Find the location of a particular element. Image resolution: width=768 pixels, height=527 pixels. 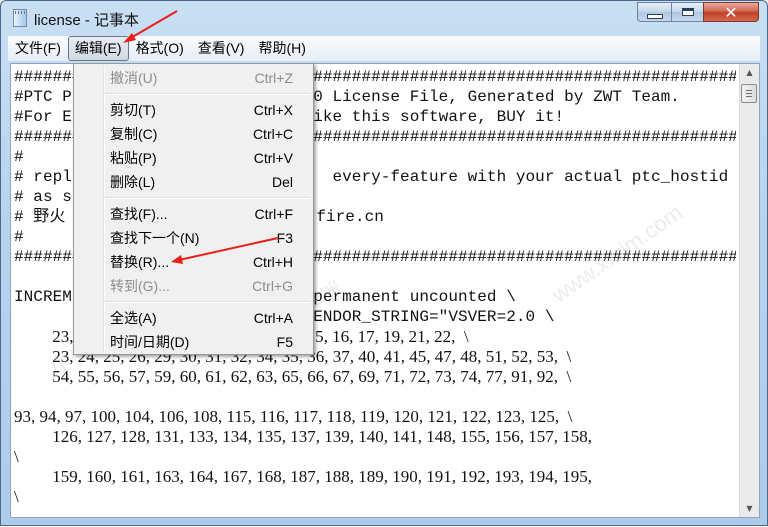

menu-item-shortcut: Ctrl+C is located at coordinates (272, 134).